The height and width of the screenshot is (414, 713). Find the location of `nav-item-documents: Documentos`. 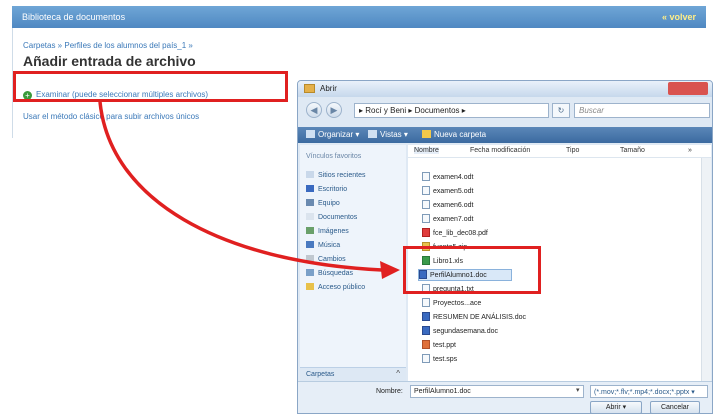

nav-item-documents: Documentos is located at coordinates (331, 217).